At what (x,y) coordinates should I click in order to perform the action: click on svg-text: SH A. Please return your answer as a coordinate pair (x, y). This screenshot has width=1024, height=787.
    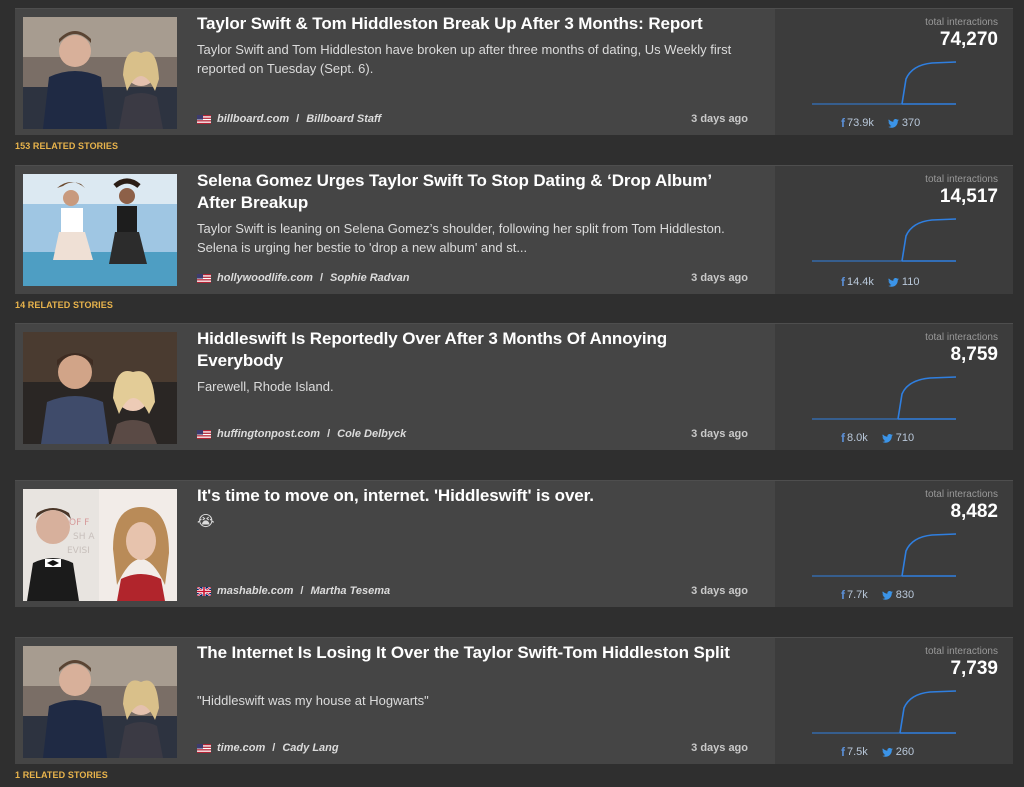
    Looking at the image, I should click on (84, 537).